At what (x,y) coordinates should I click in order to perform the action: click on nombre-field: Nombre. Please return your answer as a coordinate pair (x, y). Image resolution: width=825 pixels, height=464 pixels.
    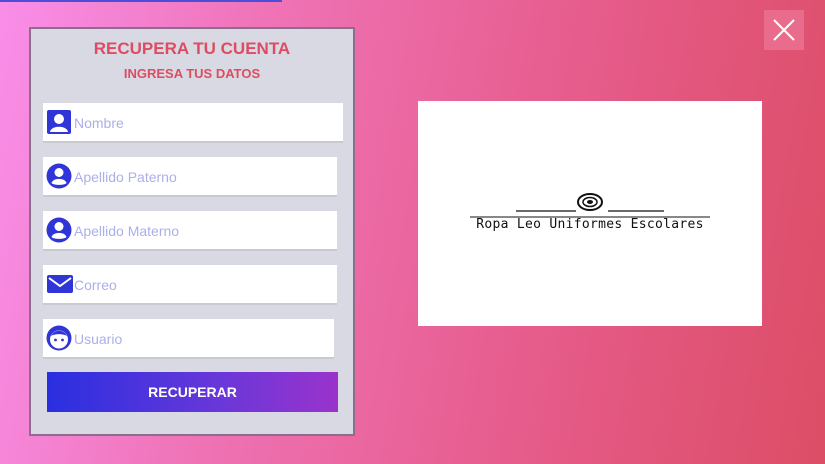
    Looking at the image, I should click on (193, 123).